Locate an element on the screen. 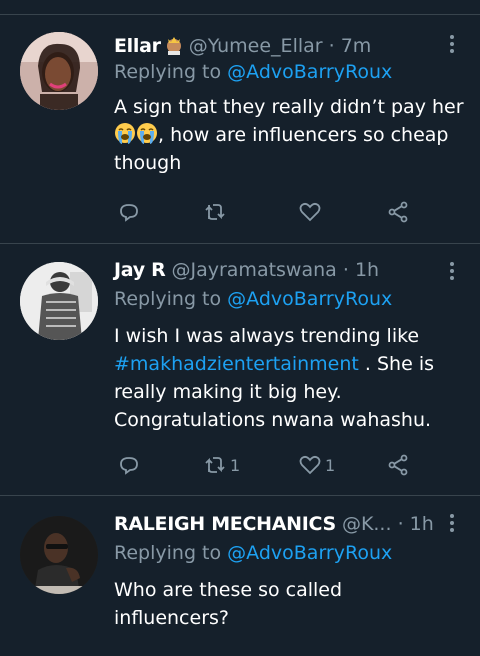  tweet-actions: 1 1 is located at coordinates (269, 465).